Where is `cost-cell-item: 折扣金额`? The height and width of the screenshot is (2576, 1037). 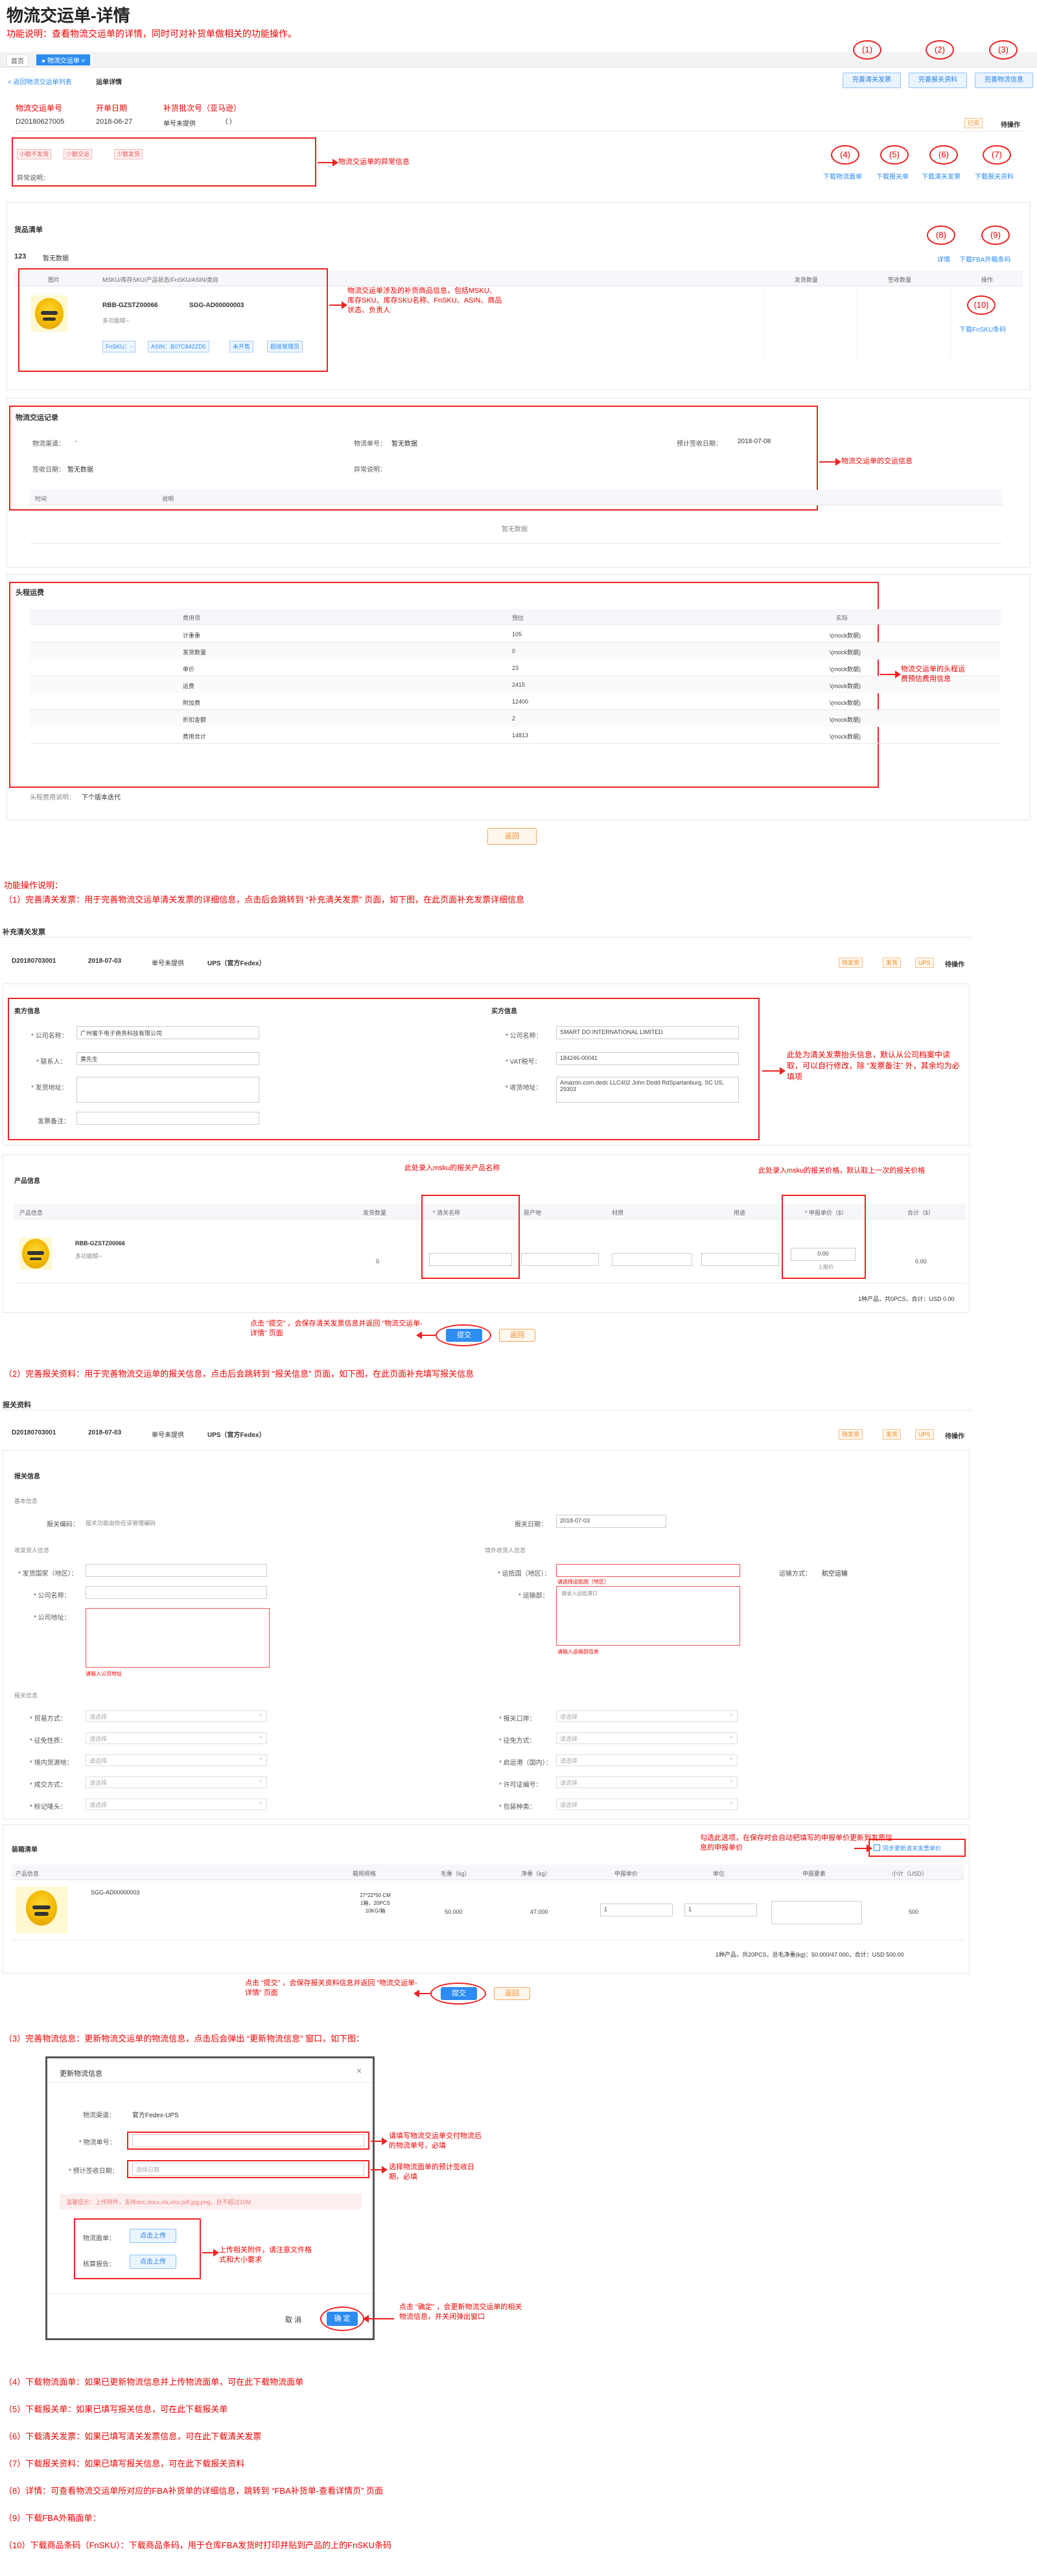 cost-cell-item: 折扣金额 is located at coordinates (195, 720).